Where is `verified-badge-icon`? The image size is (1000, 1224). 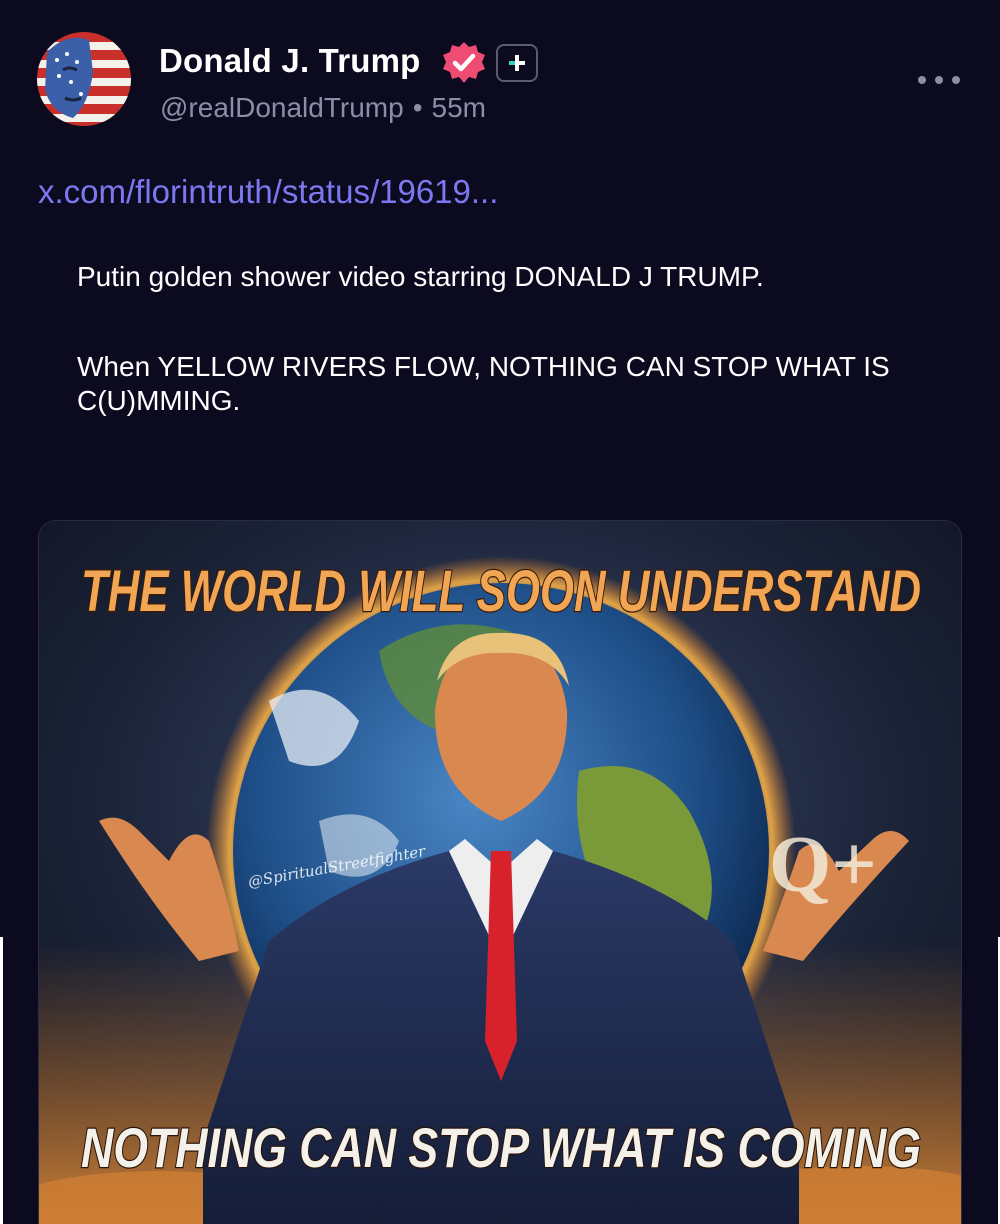 verified-badge-icon is located at coordinates (464, 63).